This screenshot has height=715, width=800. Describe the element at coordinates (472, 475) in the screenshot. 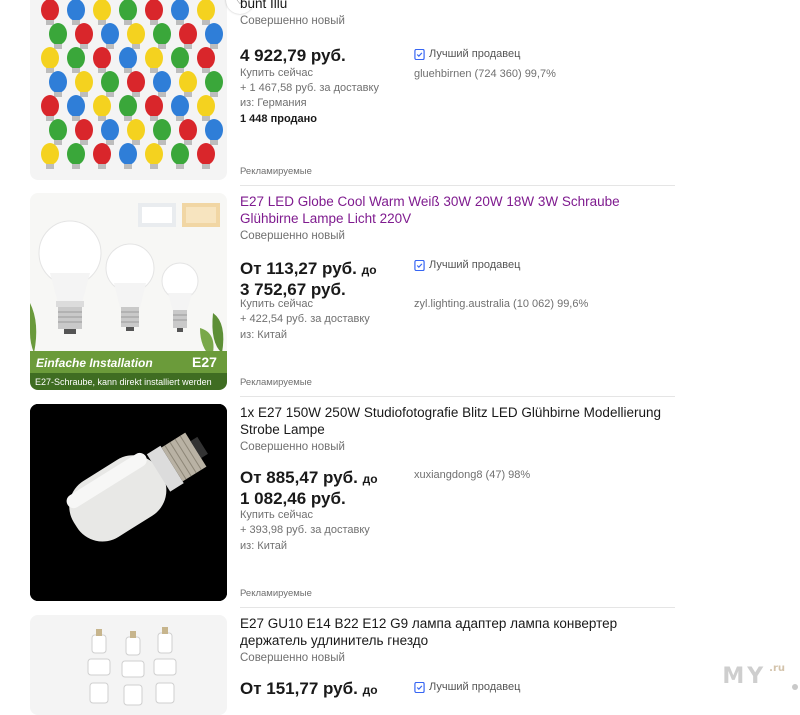

I see `seller-info: xuxiangdong8 (47) 98%` at that location.